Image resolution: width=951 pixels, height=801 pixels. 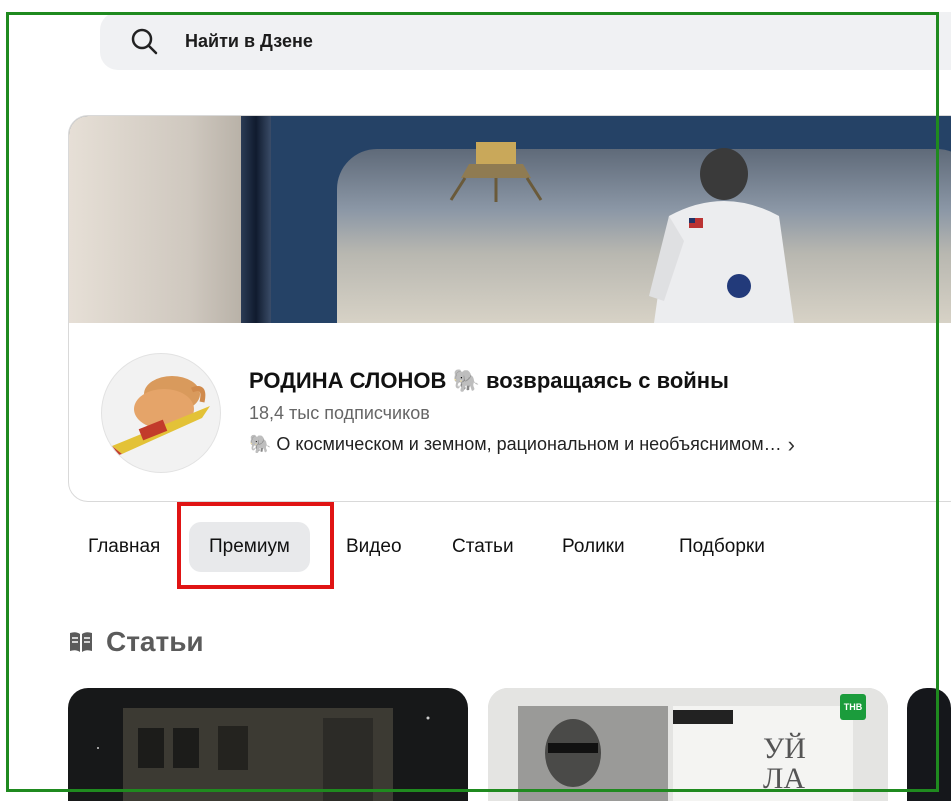 What do you see at coordinates (784, 778) in the screenshot?
I see `svg-text: ЛА` at bounding box center [784, 778].